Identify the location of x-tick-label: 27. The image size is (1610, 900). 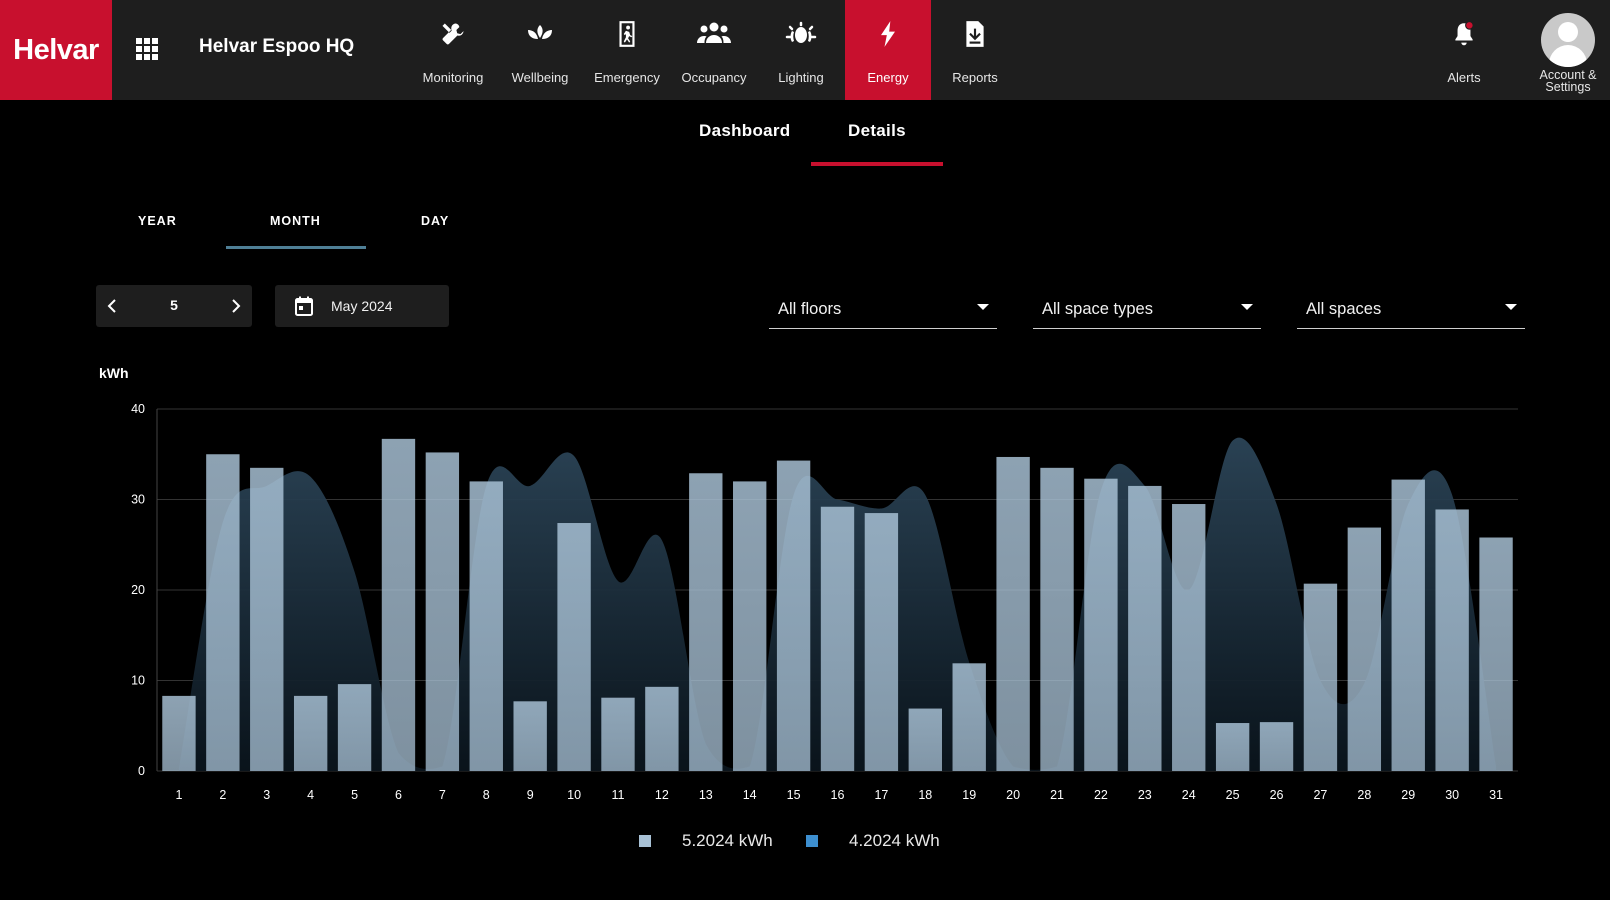
(1320, 795).